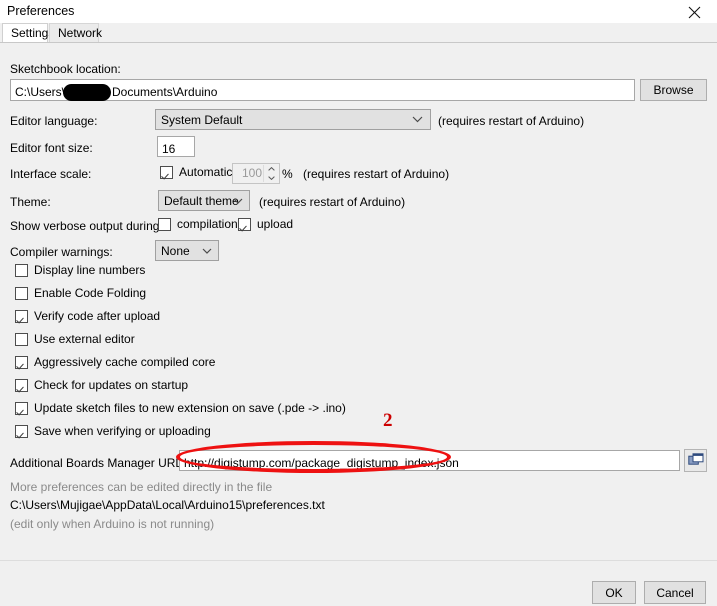 The image size is (717, 606). What do you see at coordinates (65, 69) in the screenshot?
I see `sketchbook-location-label: Sketchbook location:` at bounding box center [65, 69].